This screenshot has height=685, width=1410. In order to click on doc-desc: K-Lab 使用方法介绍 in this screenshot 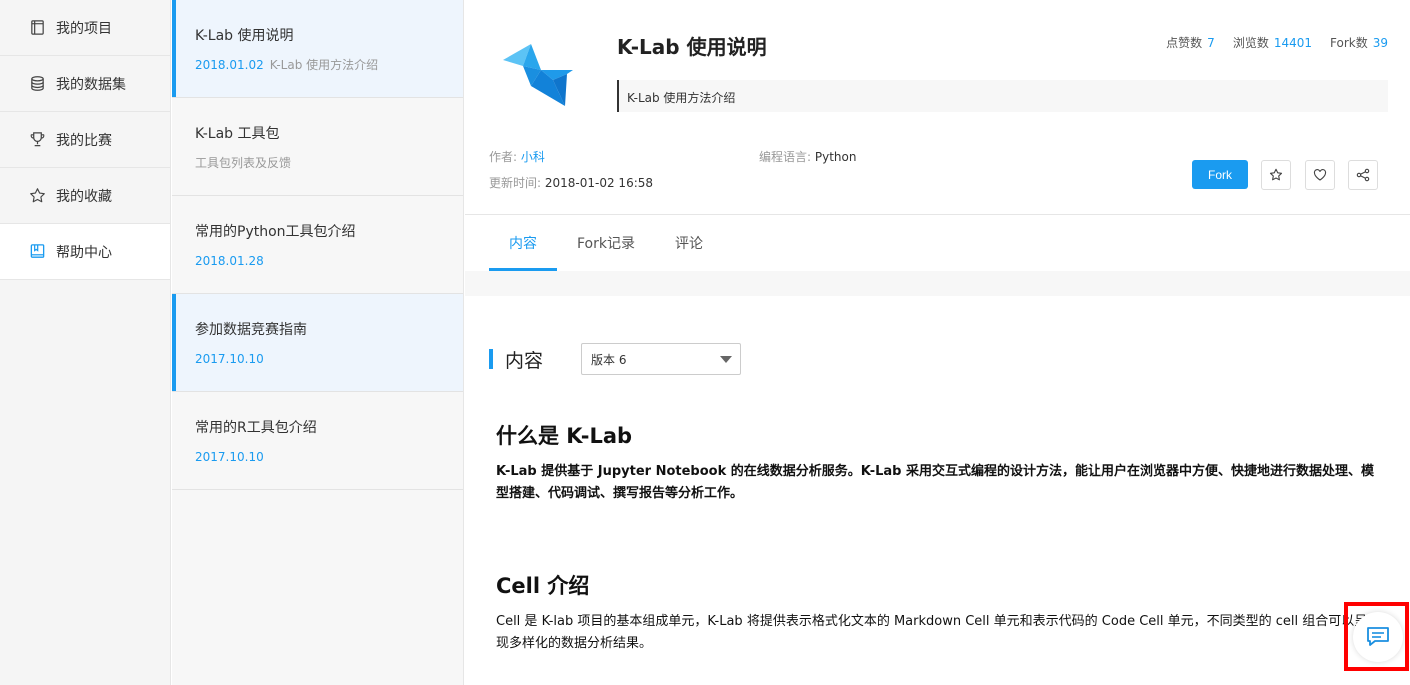, I will do `click(324, 65)`.